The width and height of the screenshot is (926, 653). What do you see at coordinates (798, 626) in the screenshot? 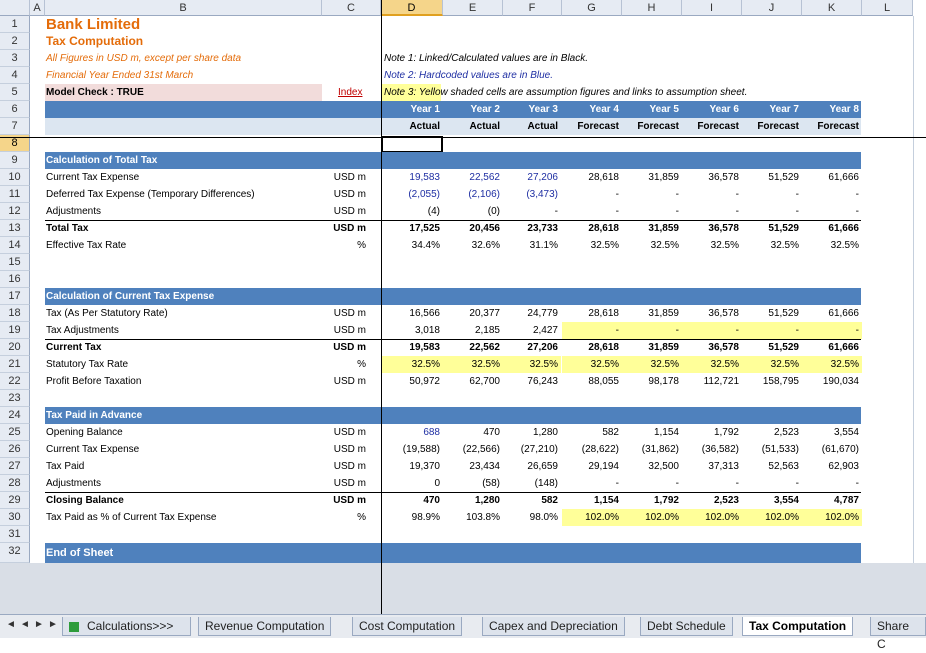
I see `tab-tax-computation: Tax Computation` at bounding box center [798, 626].